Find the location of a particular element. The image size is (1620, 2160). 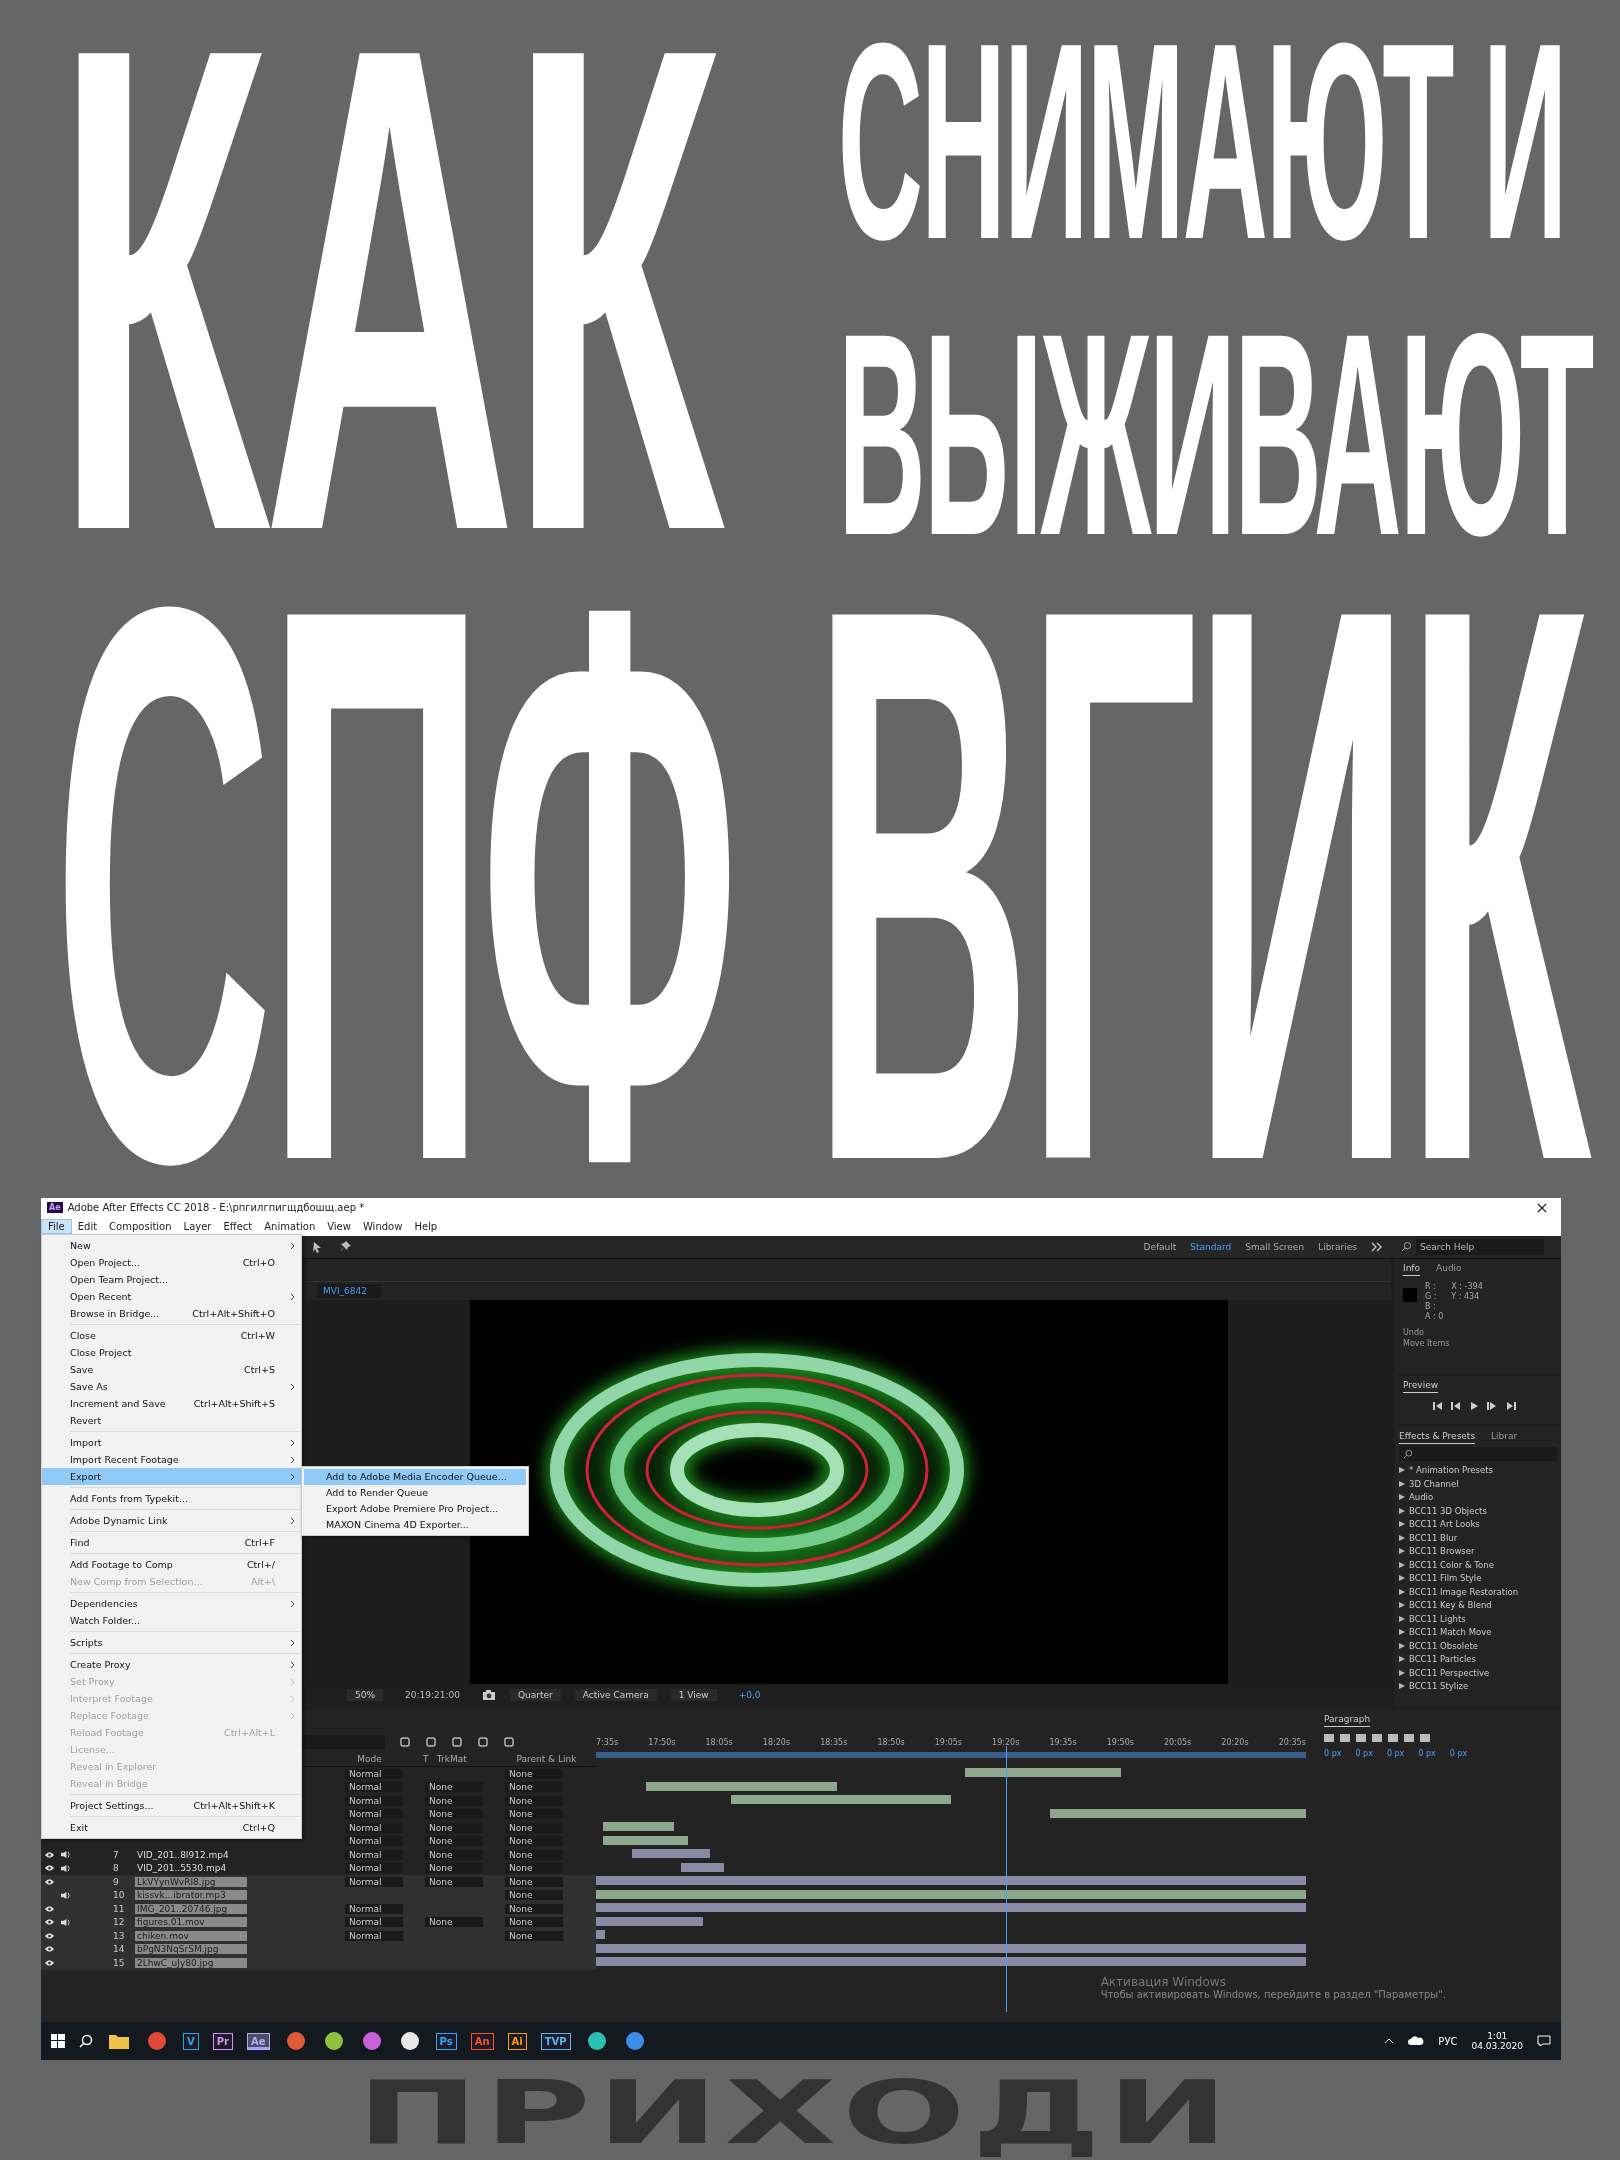

panel-tab: Effects & Presets is located at coordinates (1437, 1437).